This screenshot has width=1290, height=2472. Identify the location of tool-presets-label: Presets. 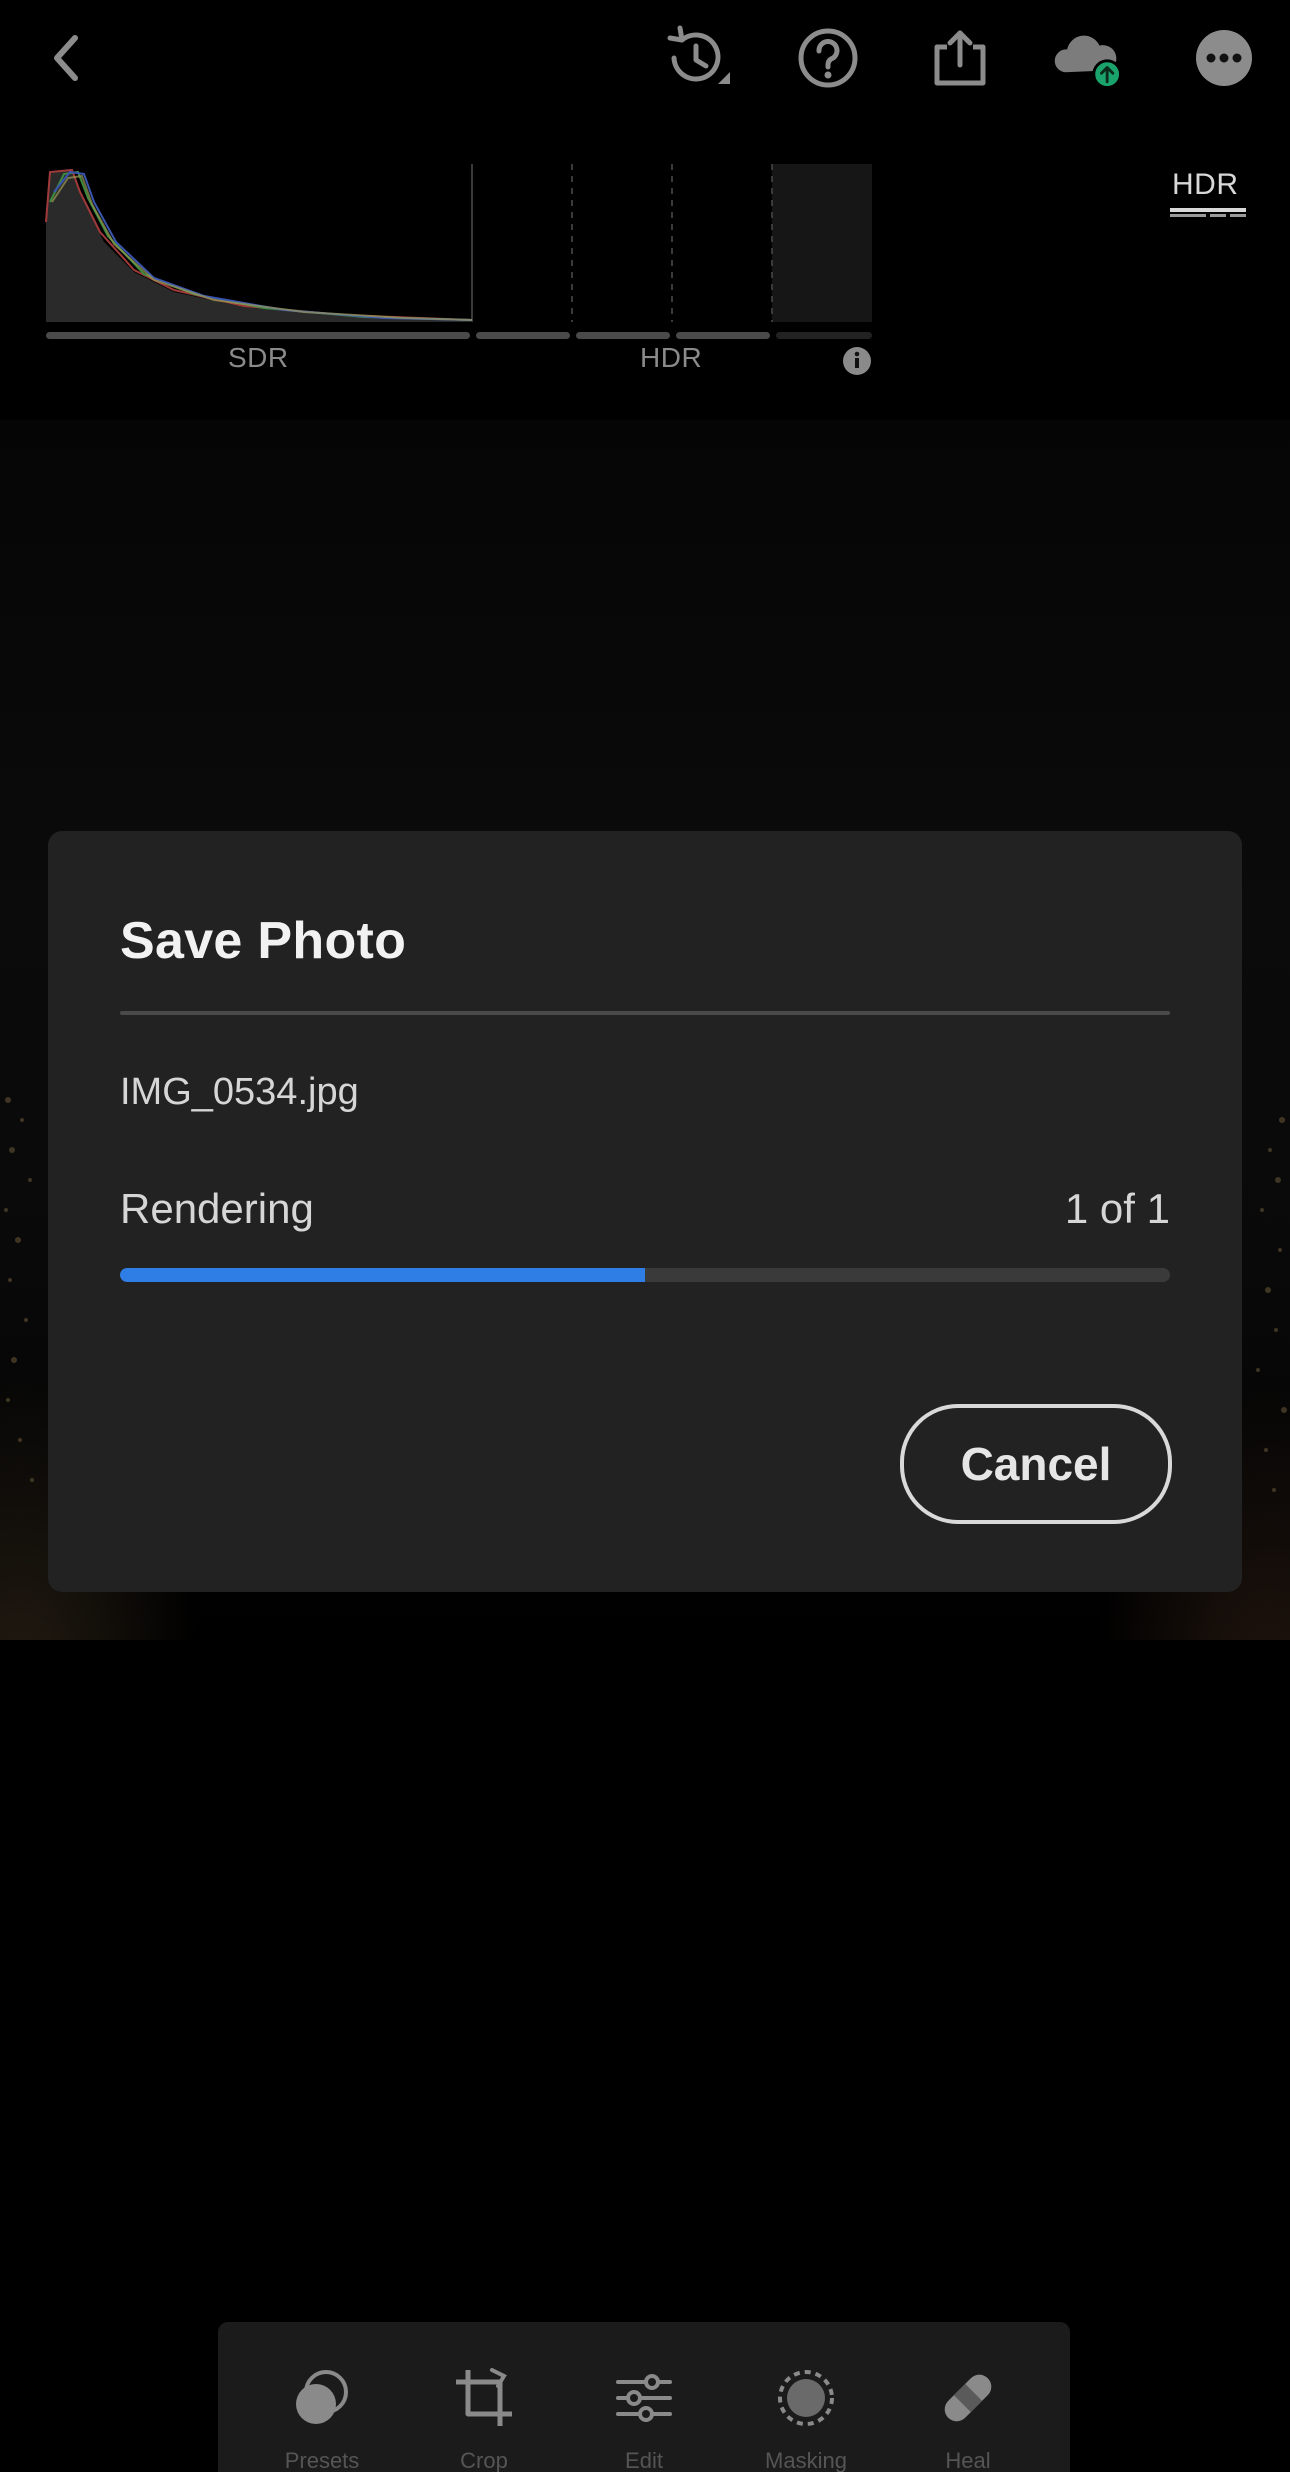
(322, 2460).